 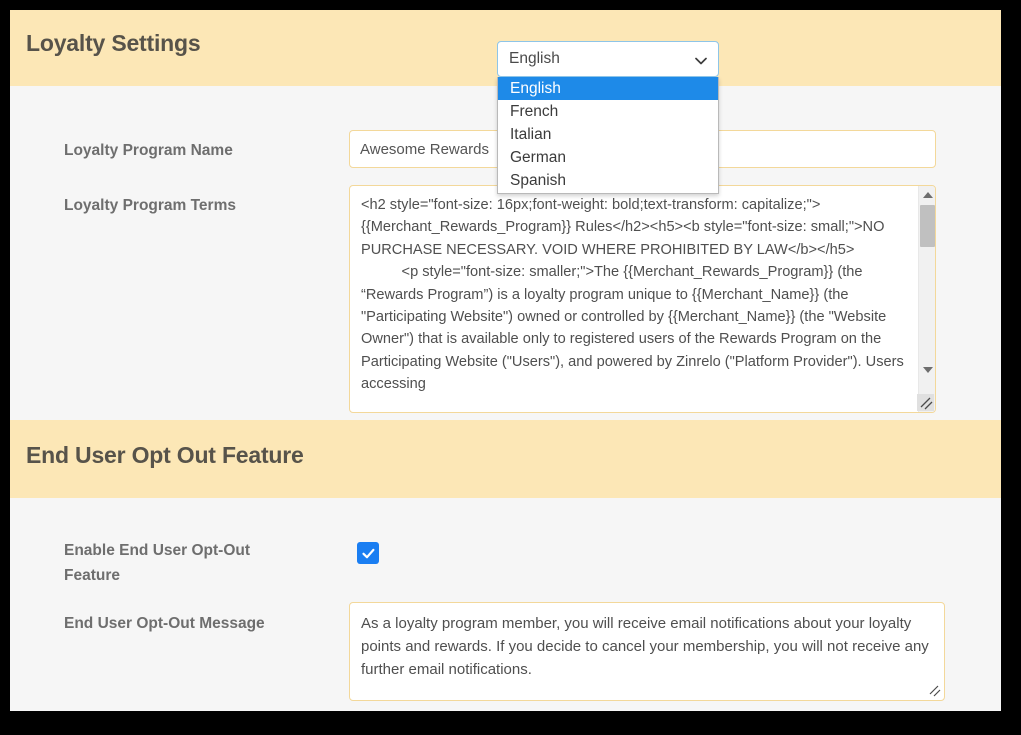 I want to click on opt-out-header-band: End User Opt Out Feature, so click(x=505, y=459).